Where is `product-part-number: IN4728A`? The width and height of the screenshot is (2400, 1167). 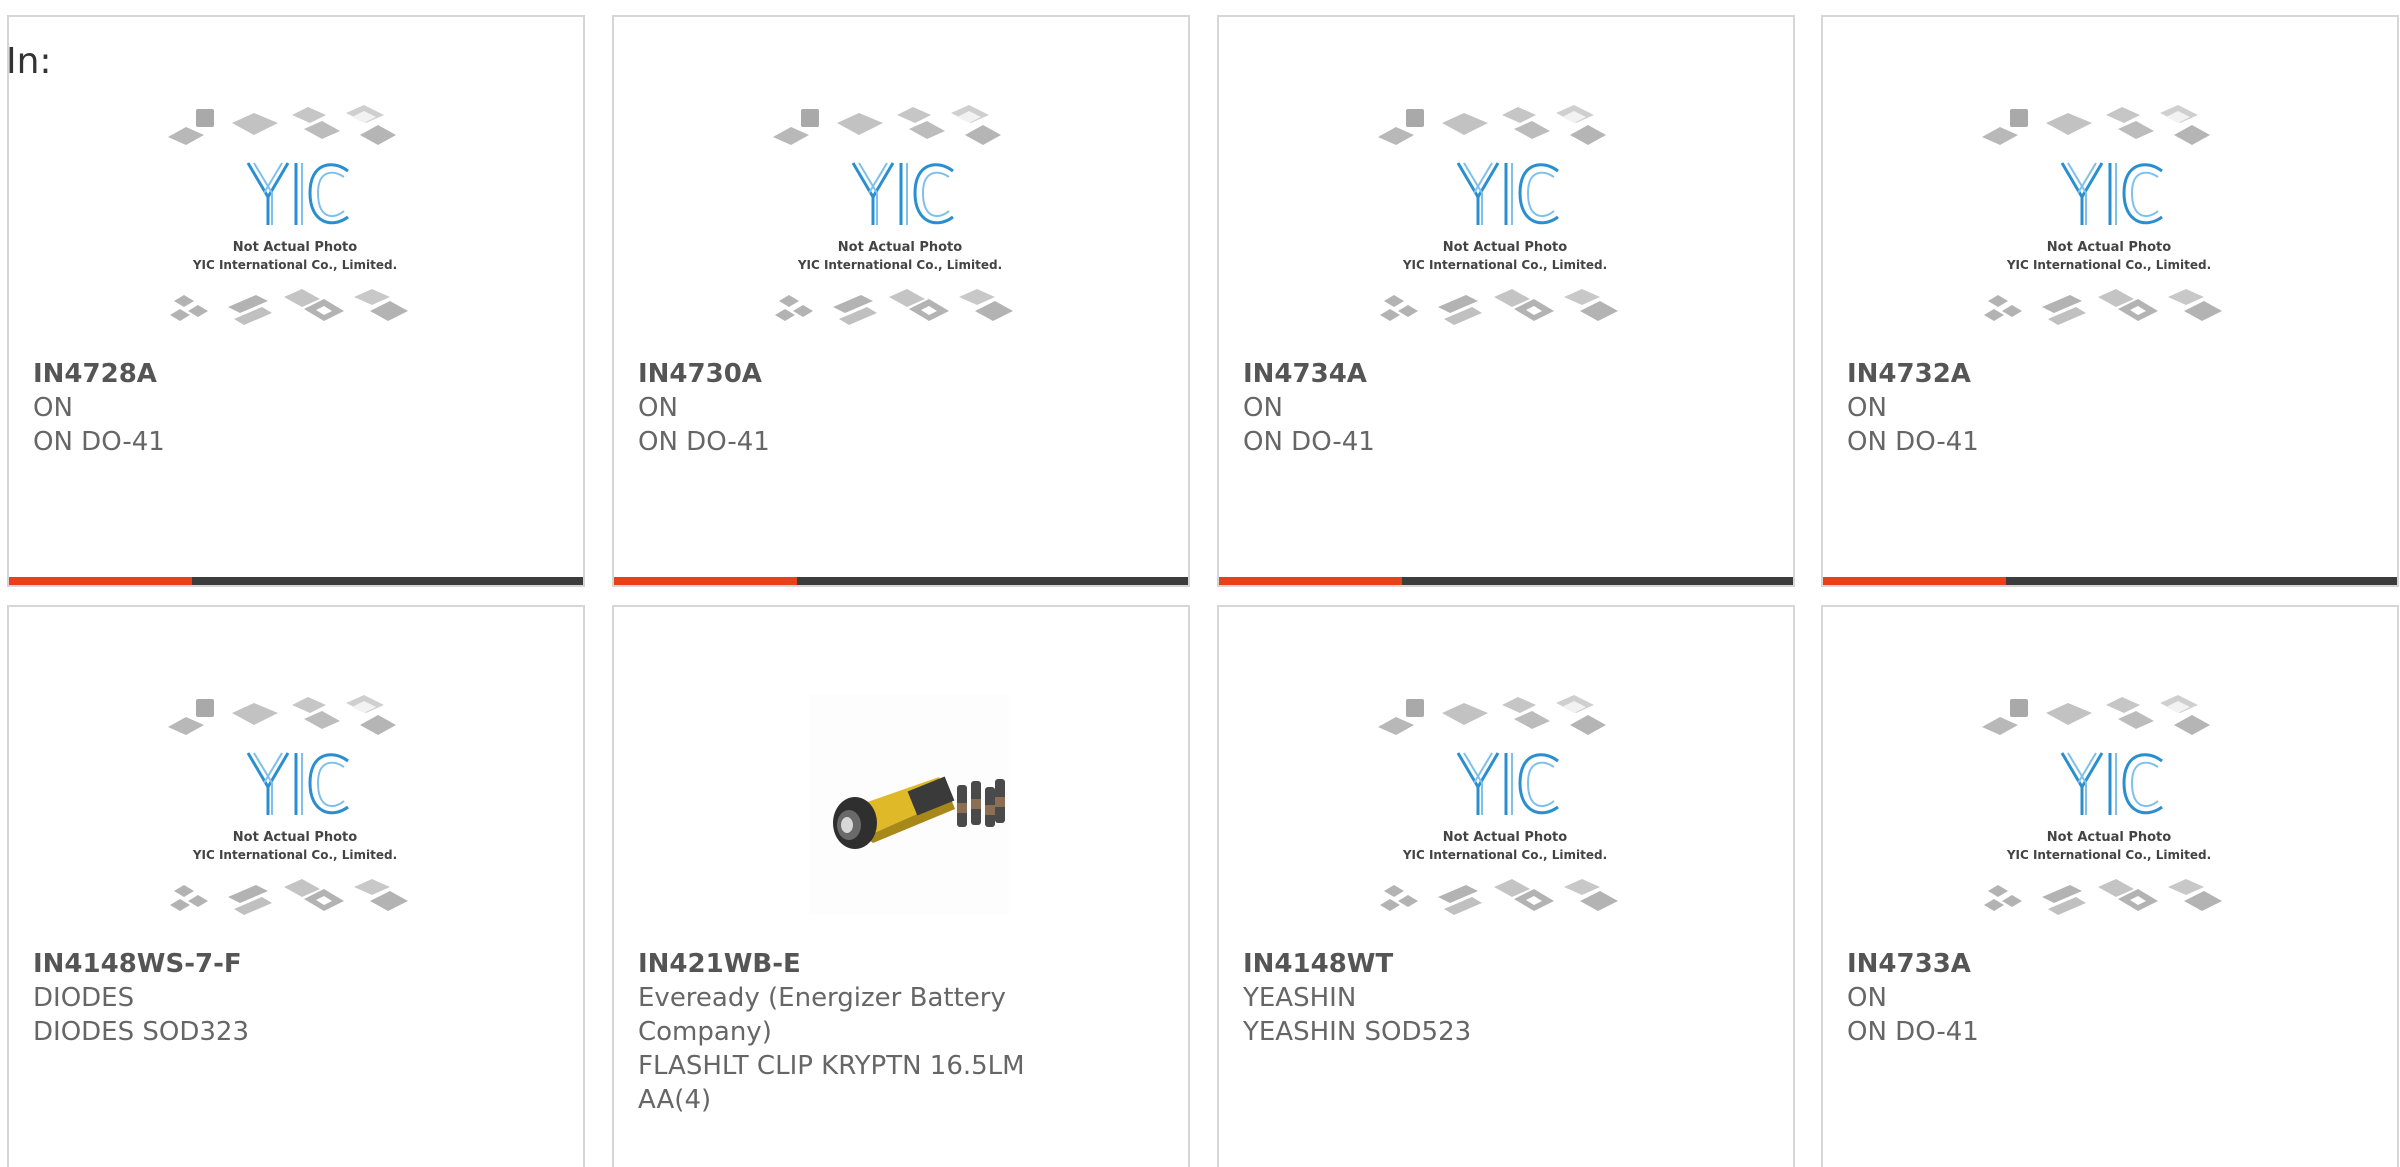 product-part-number: IN4728A is located at coordinates (243, 374).